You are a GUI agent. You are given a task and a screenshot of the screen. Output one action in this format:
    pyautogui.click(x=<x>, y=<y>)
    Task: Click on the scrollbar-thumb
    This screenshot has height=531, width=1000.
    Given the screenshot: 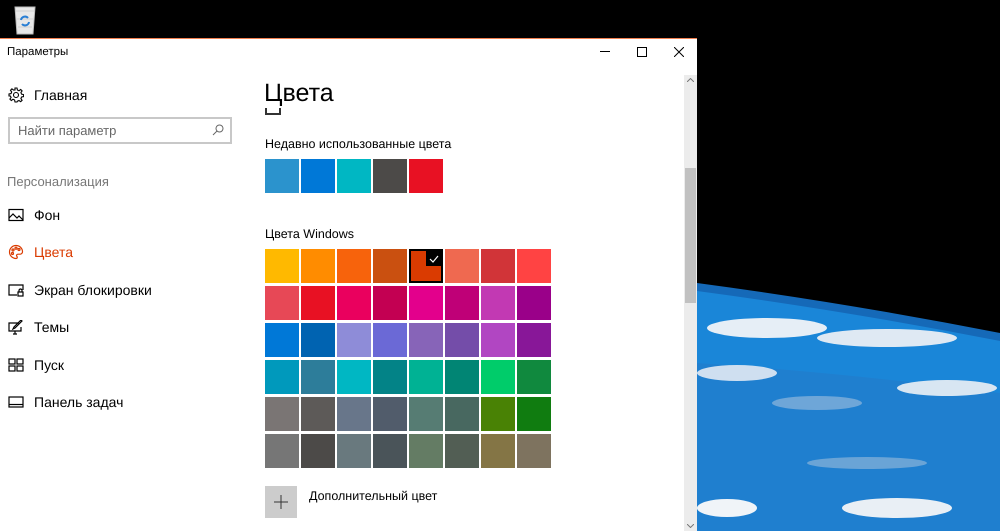 What is the action you would take?
    pyautogui.click(x=690, y=235)
    